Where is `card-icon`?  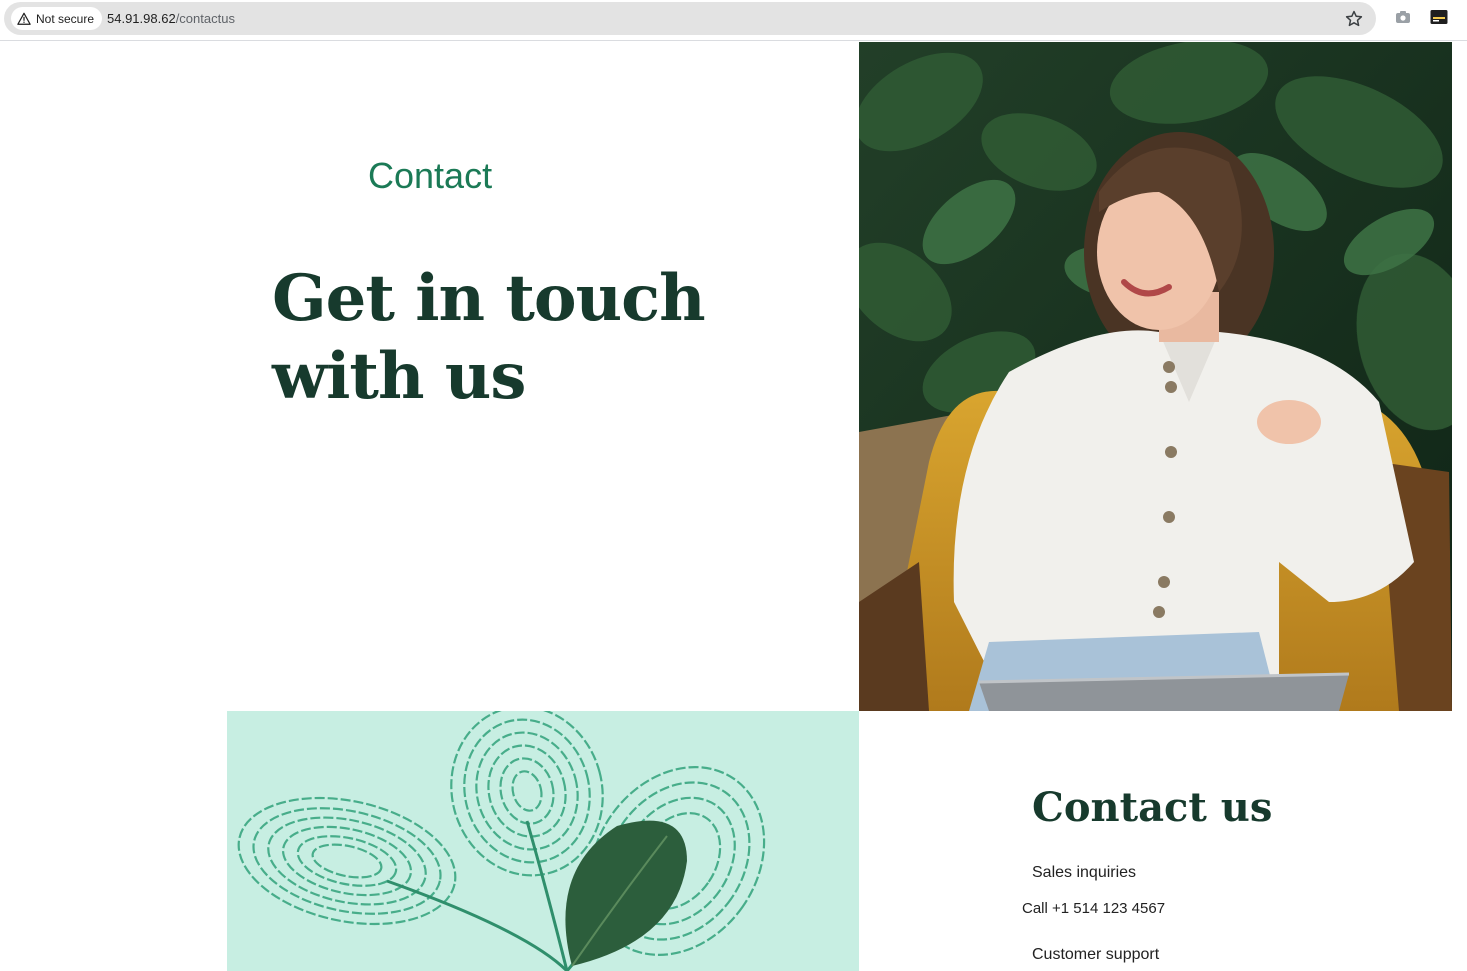
card-icon is located at coordinates (1439, 17).